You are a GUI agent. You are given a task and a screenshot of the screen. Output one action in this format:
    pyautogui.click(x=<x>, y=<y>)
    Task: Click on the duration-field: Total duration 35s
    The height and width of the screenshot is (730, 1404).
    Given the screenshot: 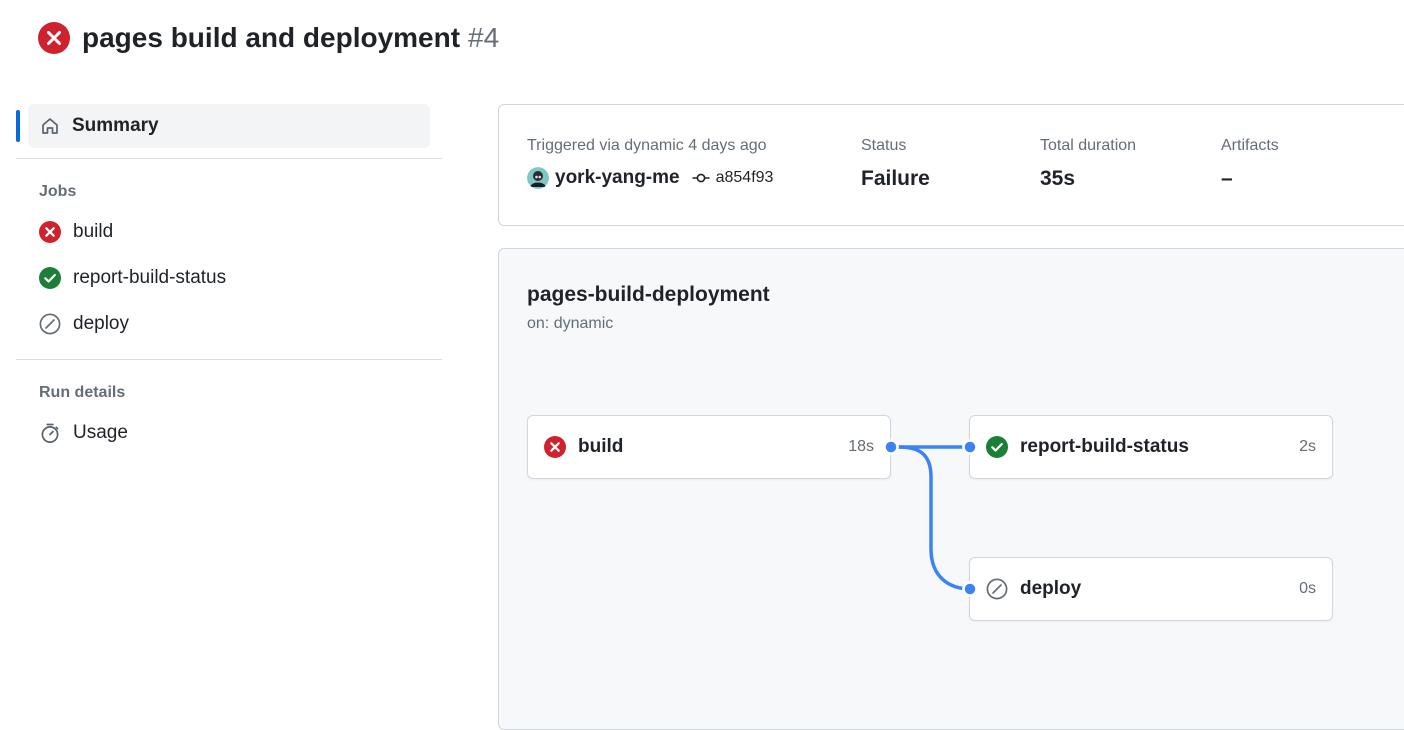 What is the action you would take?
    pyautogui.click(x=1088, y=164)
    